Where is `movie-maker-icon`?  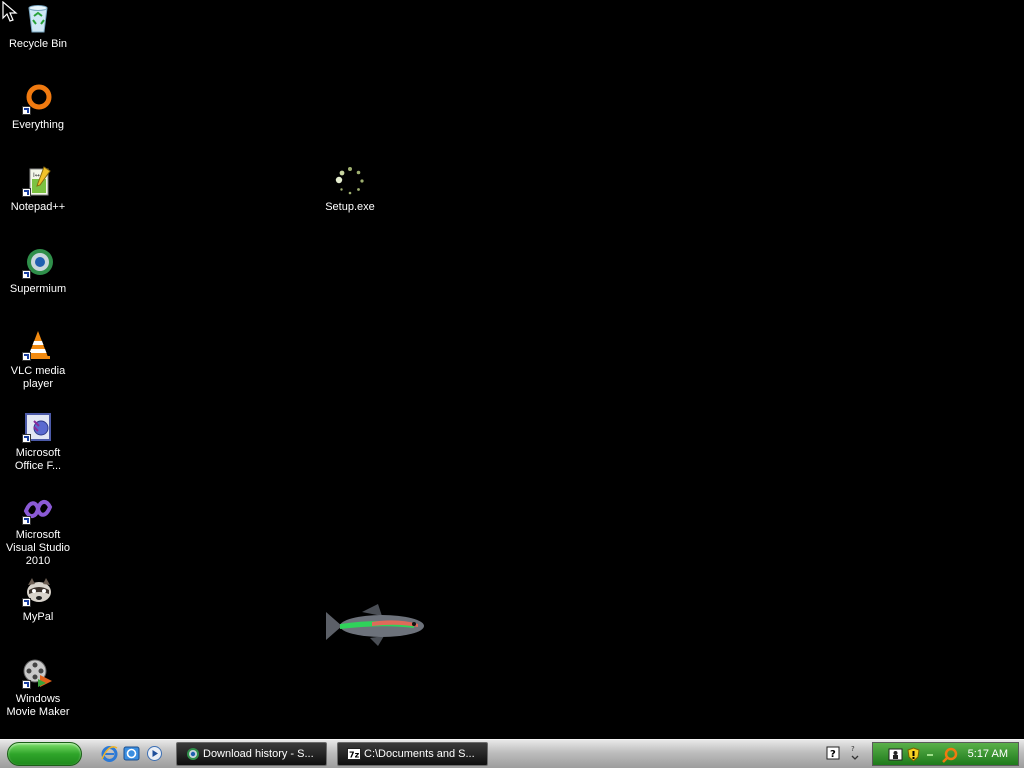 movie-maker-icon is located at coordinates (38, 673).